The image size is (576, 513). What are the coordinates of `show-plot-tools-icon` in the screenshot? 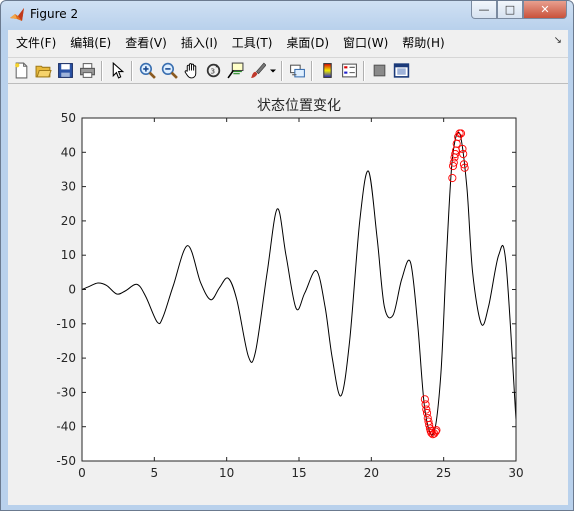 It's located at (401, 71).